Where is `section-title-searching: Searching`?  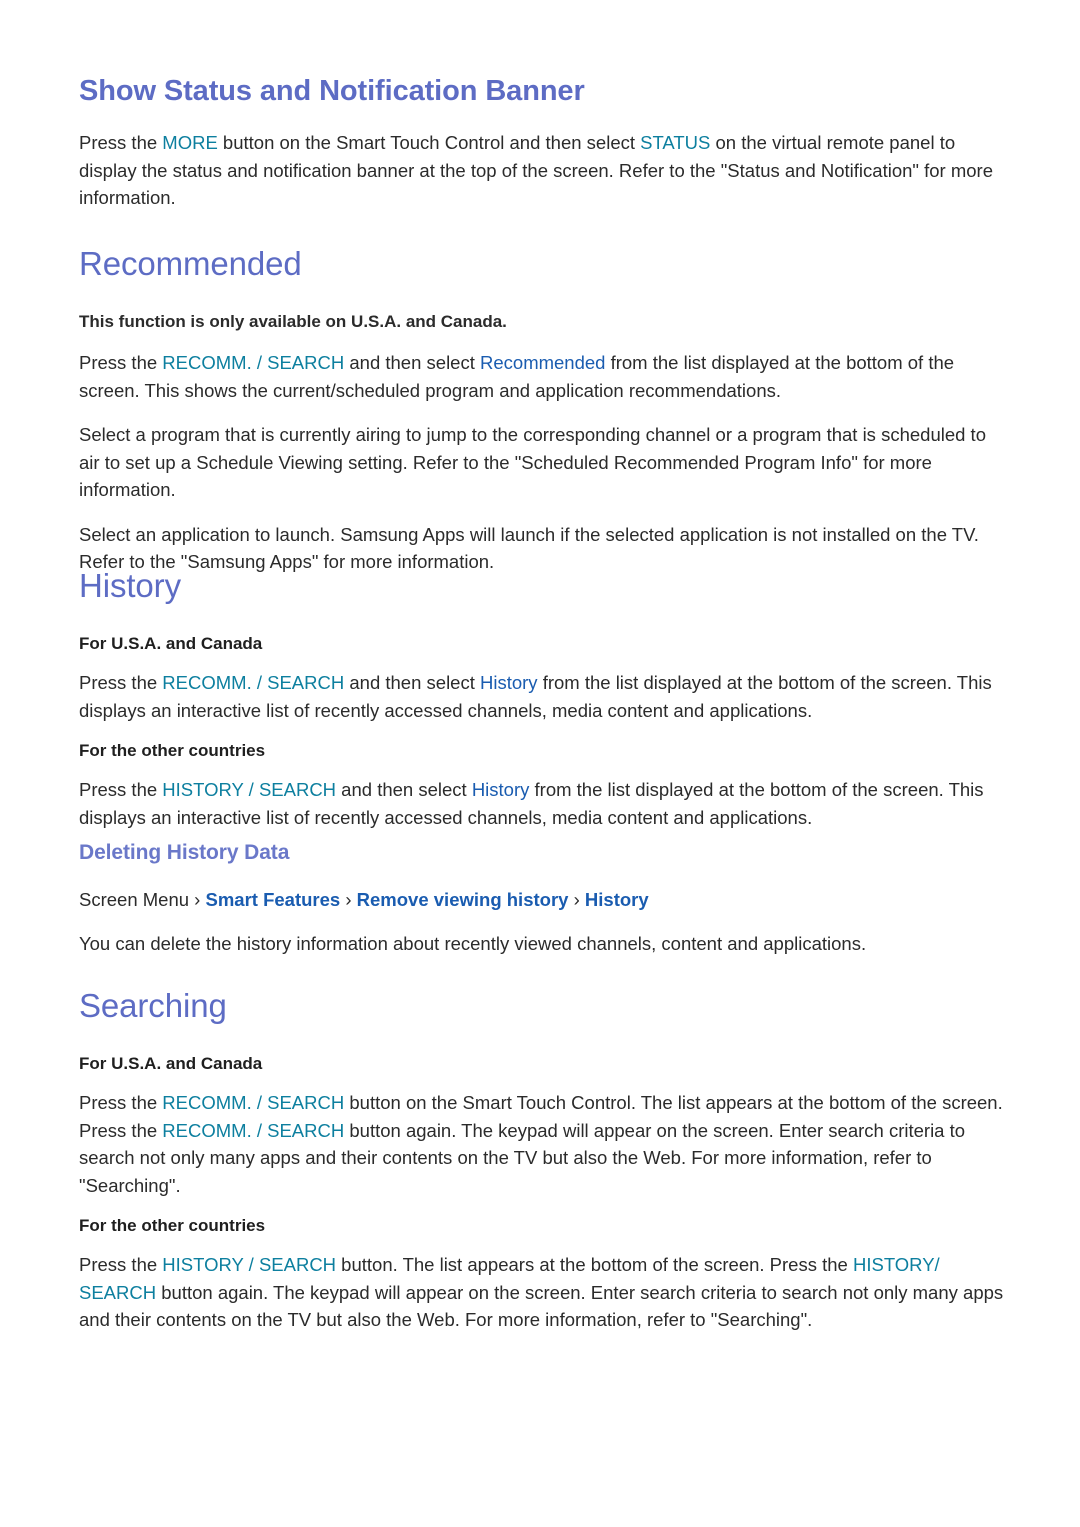
section-title-searching: Searching is located at coordinates (153, 1005).